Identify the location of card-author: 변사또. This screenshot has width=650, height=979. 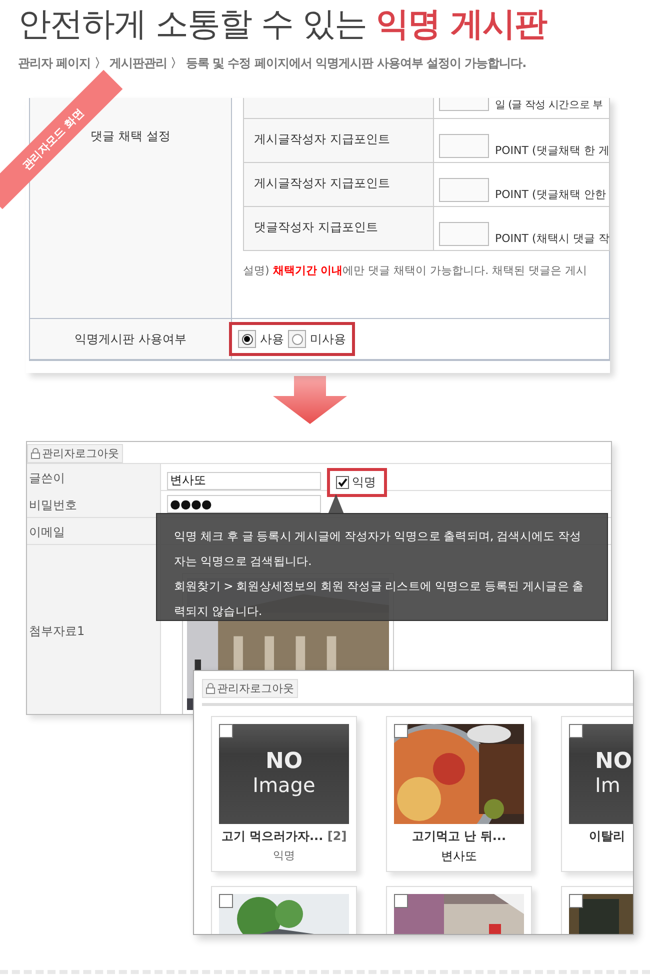
(459, 856).